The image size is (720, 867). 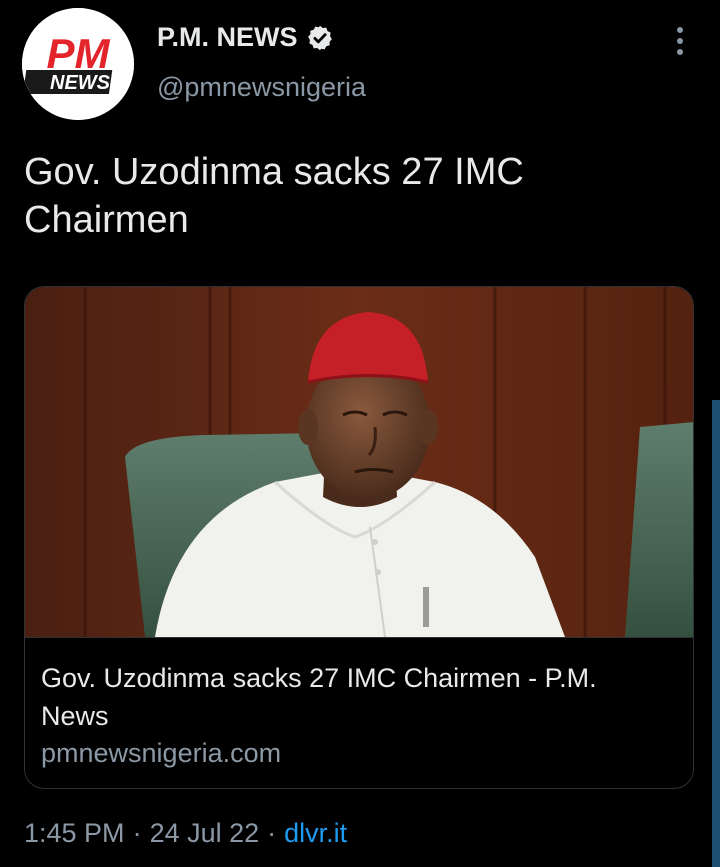 What do you see at coordinates (74, 833) in the screenshot?
I see `tweet-time: 1:45 PM` at bounding box center [74, 833].